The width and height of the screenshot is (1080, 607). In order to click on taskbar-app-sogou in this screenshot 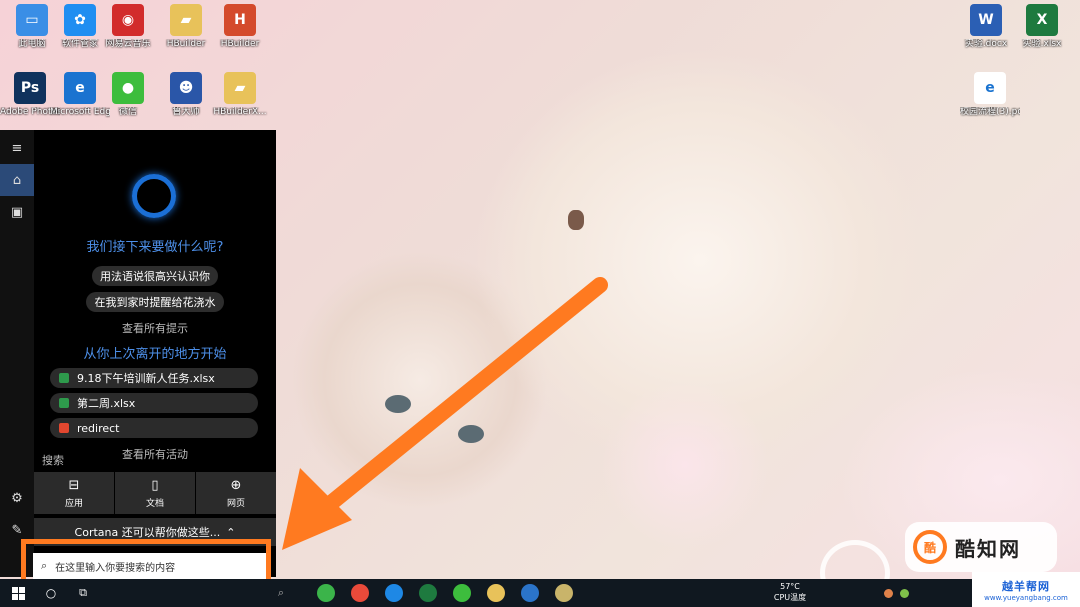, I will do `click(394, 593)`.